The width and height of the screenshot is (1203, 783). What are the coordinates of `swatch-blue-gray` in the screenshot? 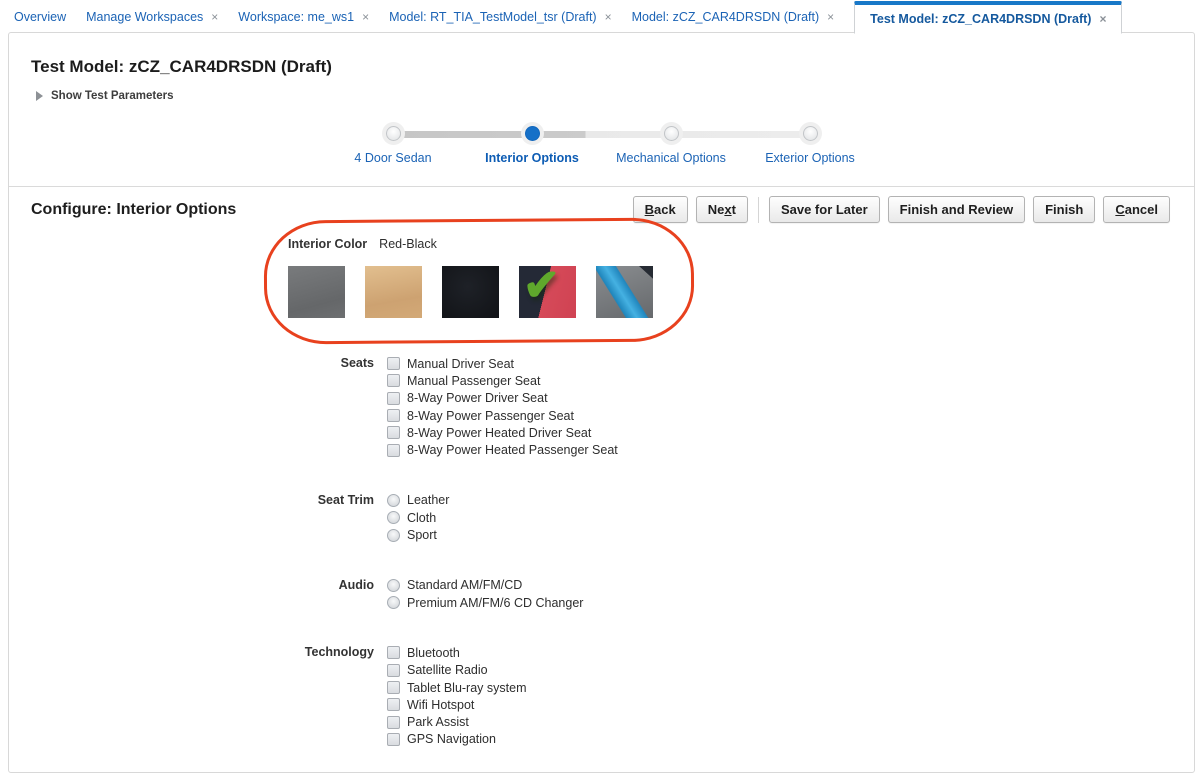 It's located at (624, 292).